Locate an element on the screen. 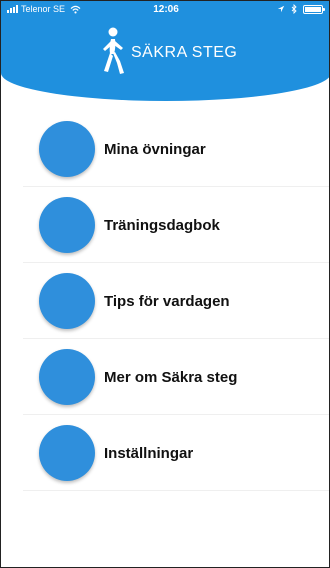  menu-item-mer-om-sakra-steg: Mer om Säkra steg is located at coordinates (165, 377).